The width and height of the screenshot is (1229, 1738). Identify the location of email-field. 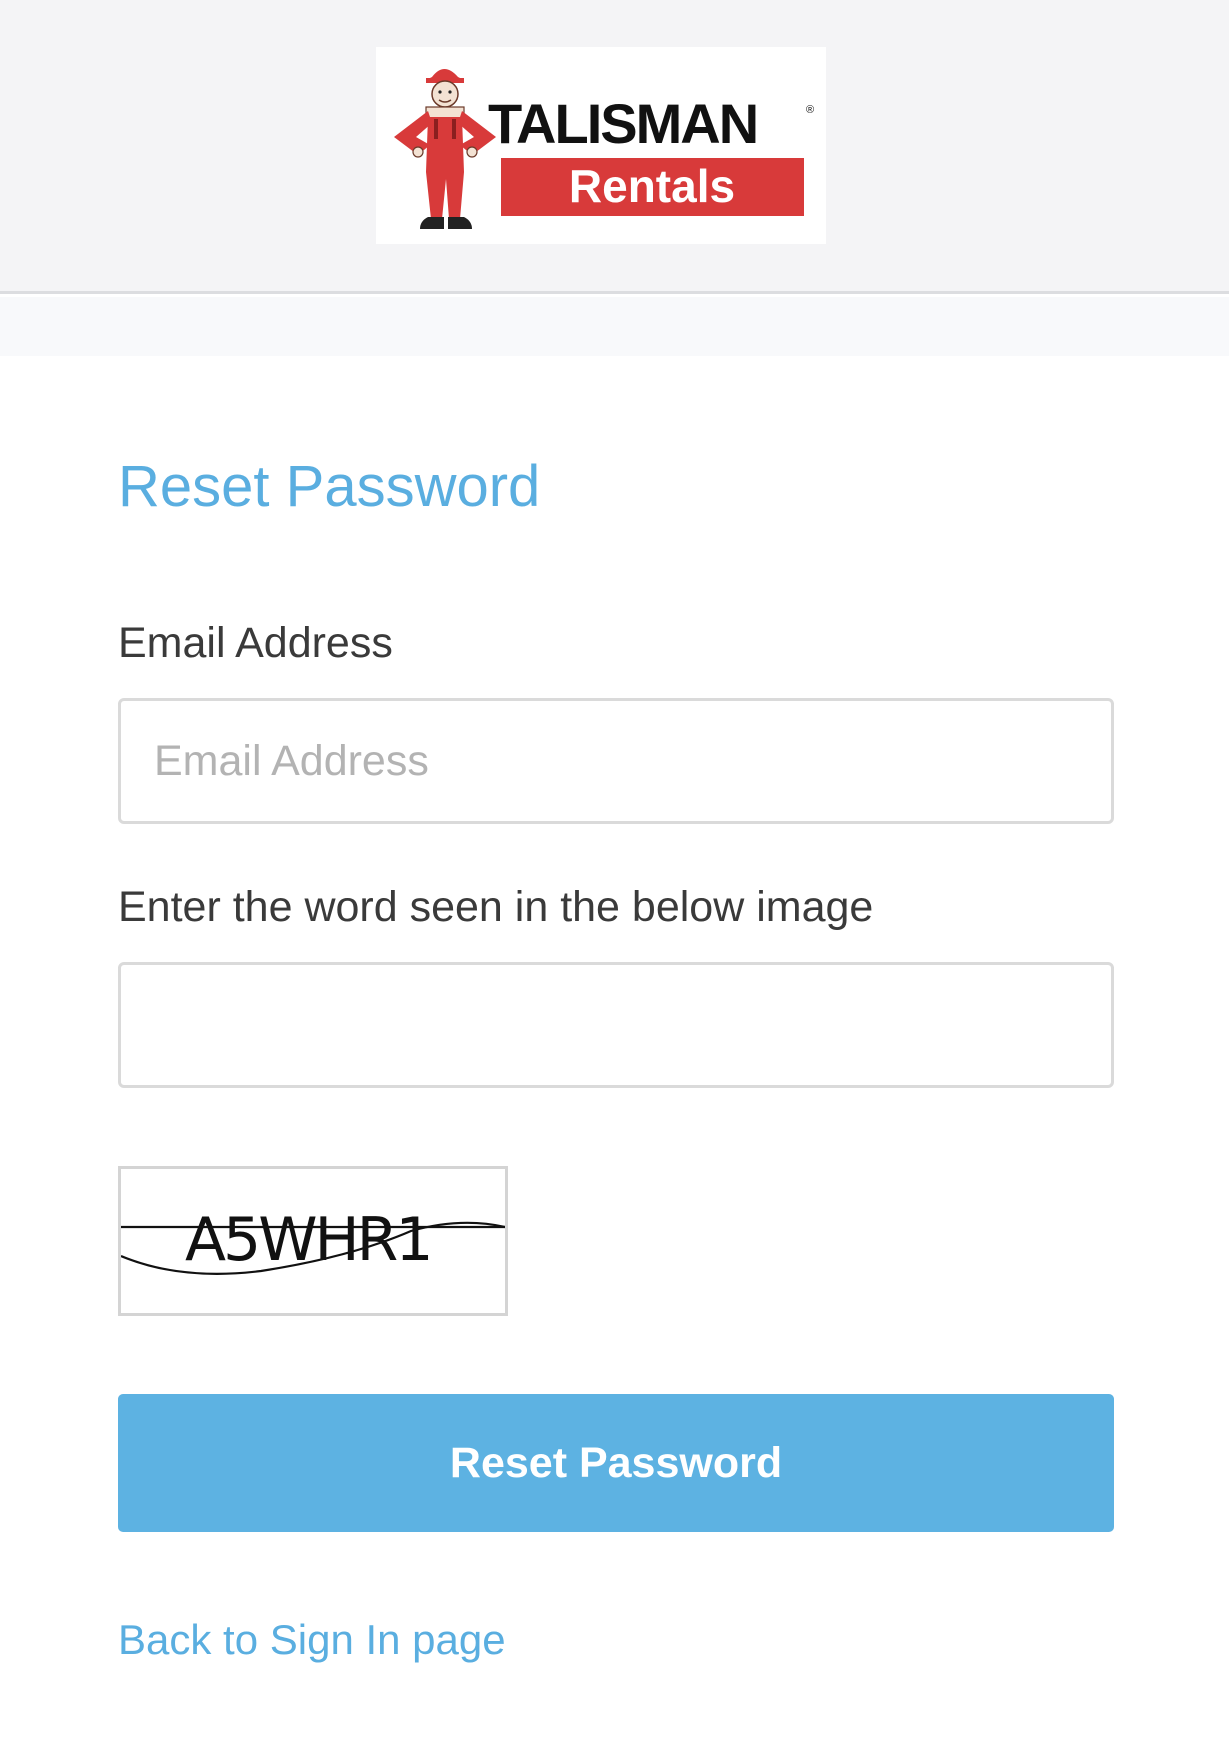
(616, 761).